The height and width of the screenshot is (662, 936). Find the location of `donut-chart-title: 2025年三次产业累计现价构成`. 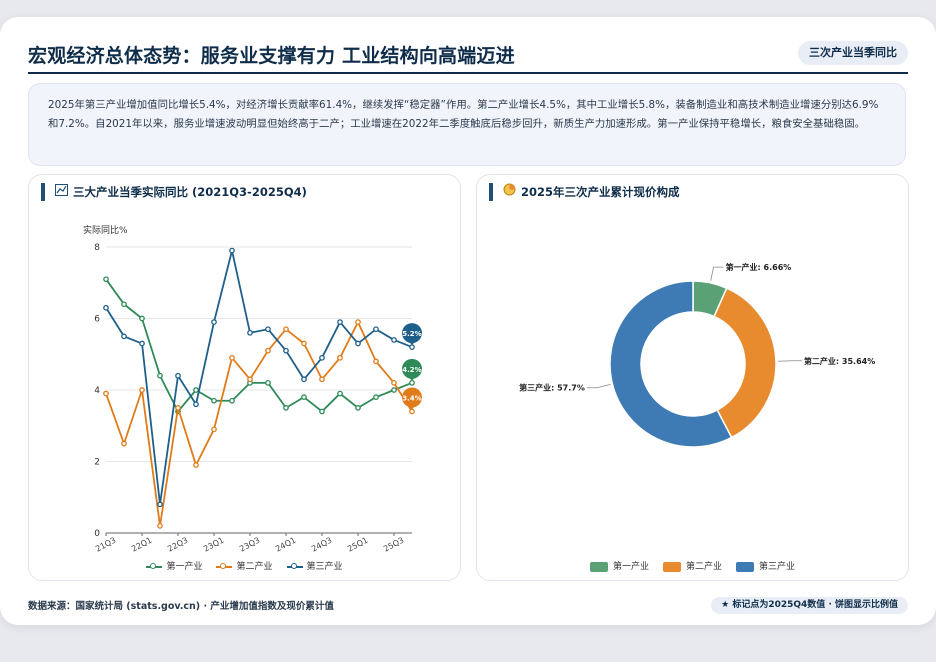

donut-chart-title: 2025年三次产业累计现价构成 is located at coordinates (584, 192).